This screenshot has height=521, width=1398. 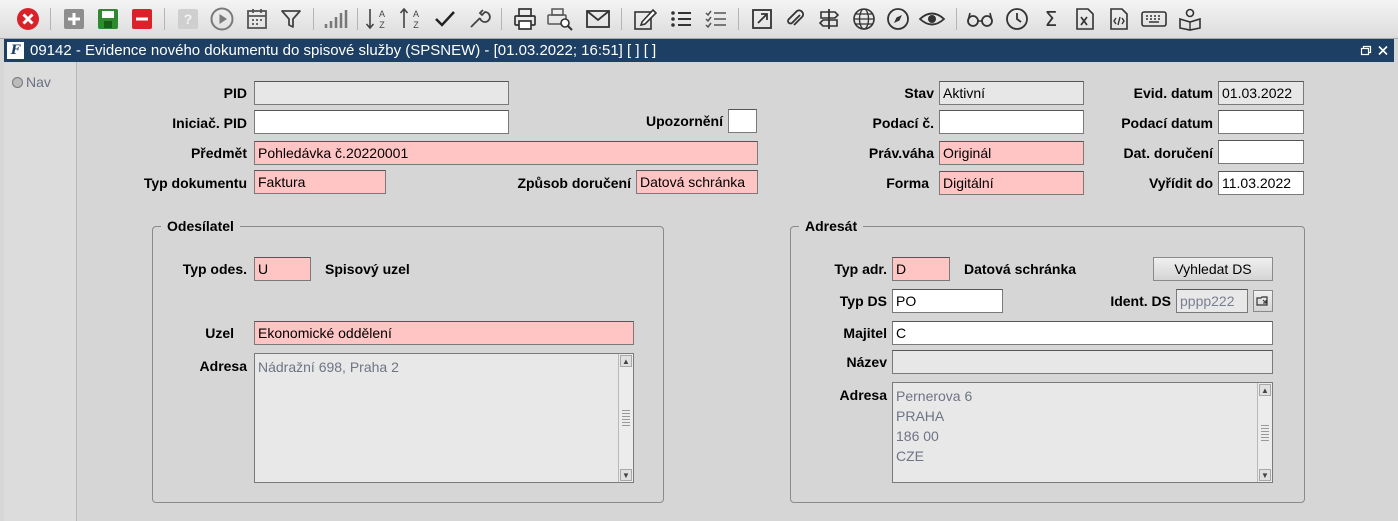 What do you see at coordinates (1020, 269) in the screenshot?
I see `typ-adr-desc: Datová schránka` at bounding box center [1020, 269].